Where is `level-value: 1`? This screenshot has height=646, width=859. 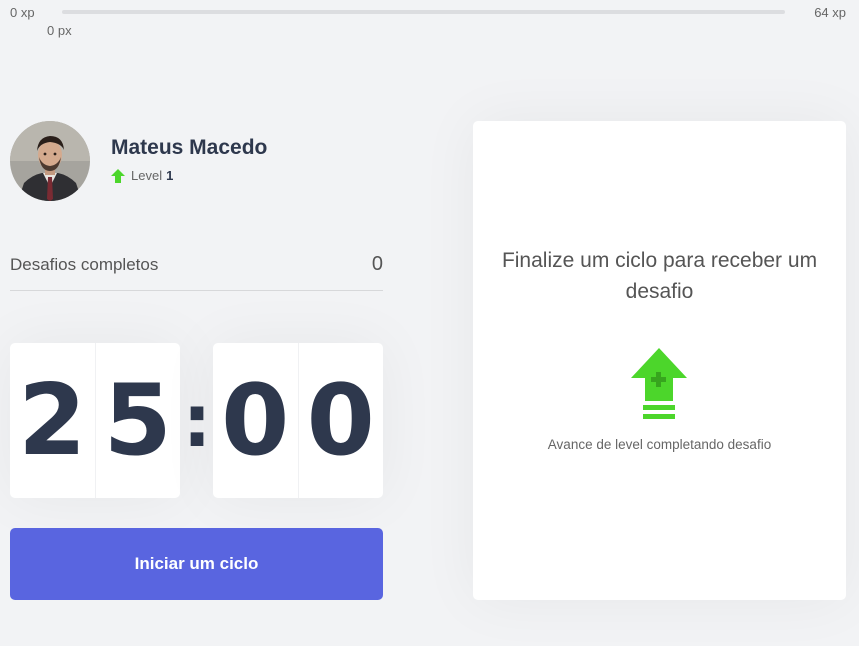 level-value: 1 is located at coordinates (170, 175).